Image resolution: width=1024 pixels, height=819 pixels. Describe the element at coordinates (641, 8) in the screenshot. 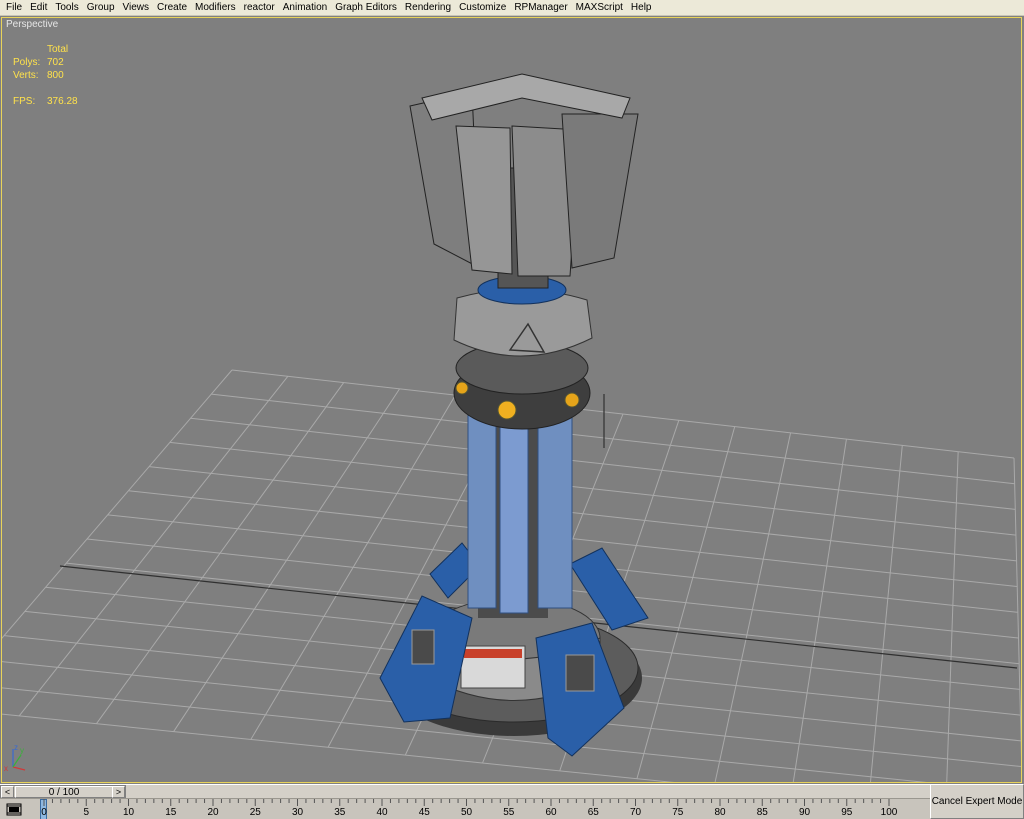

I see `menu-help: Help` at that location.